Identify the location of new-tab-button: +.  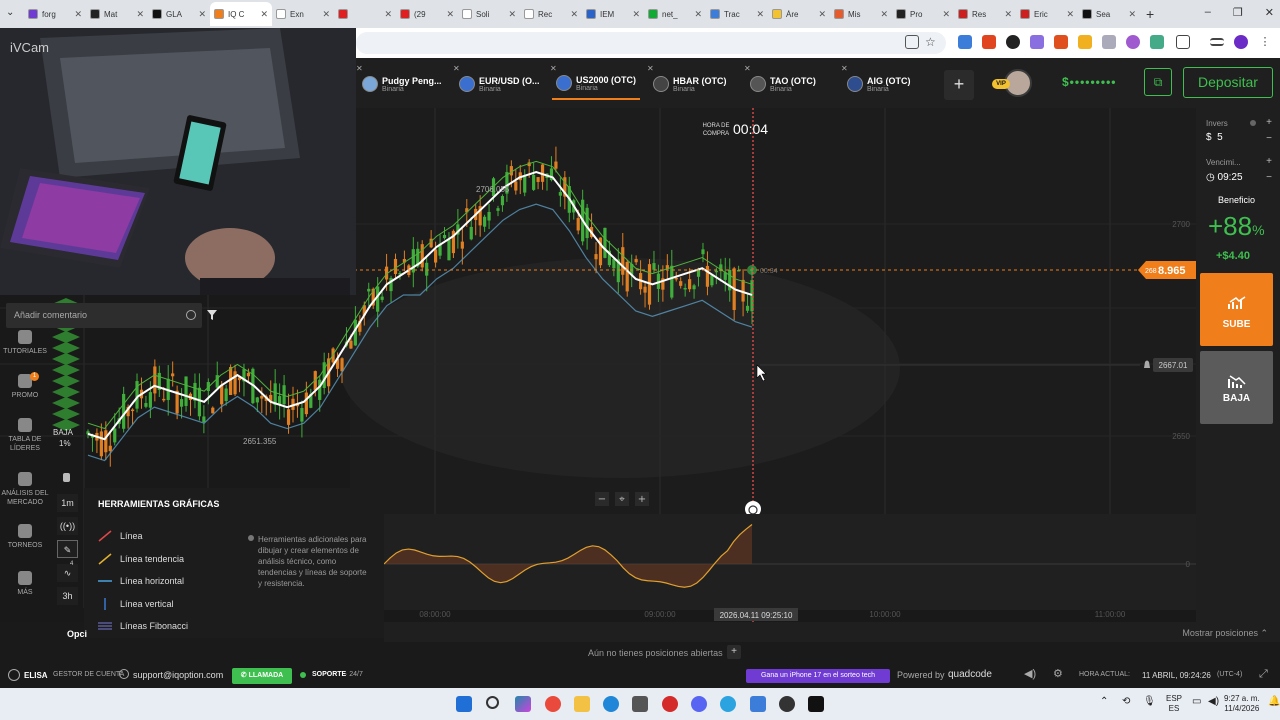
(1150, 14).